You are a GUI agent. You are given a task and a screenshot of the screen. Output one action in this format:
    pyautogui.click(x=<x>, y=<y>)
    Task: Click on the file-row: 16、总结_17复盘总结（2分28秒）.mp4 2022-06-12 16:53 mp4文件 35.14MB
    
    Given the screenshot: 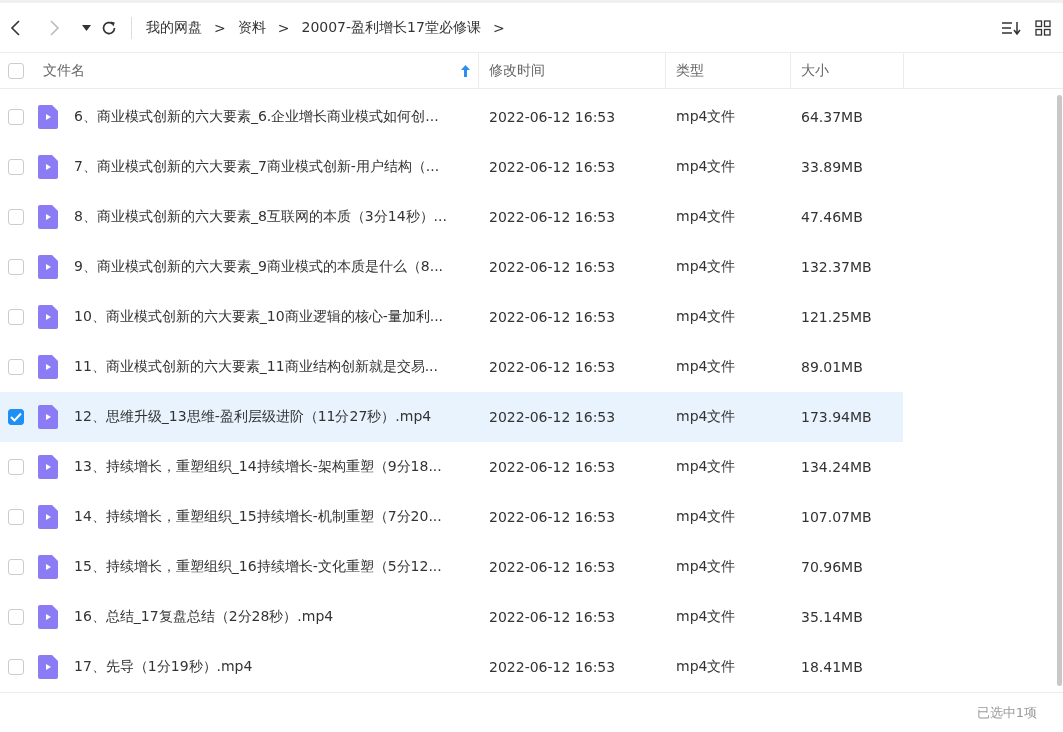 What is the action you would take?
    pyautogui.click(x=451, y=617)
    